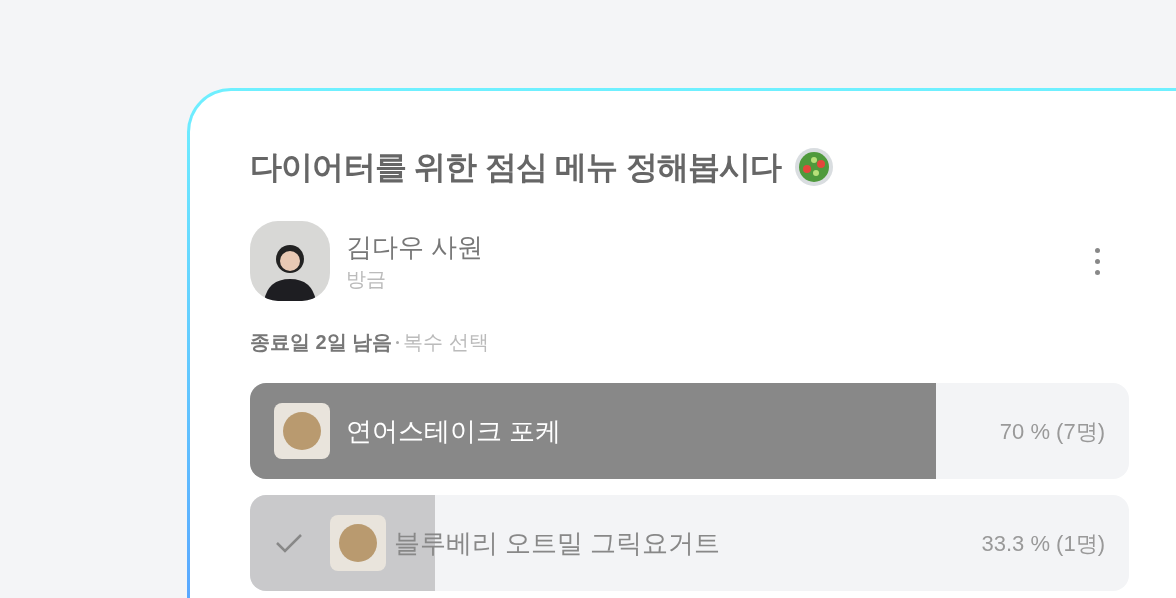 This screenshot has width=1176, height=598. What do you see at coordinates (1043, 543) in the screenshot?
I see `vote-result: 33.3 % (1명)` at bounding box center [1043, 543].